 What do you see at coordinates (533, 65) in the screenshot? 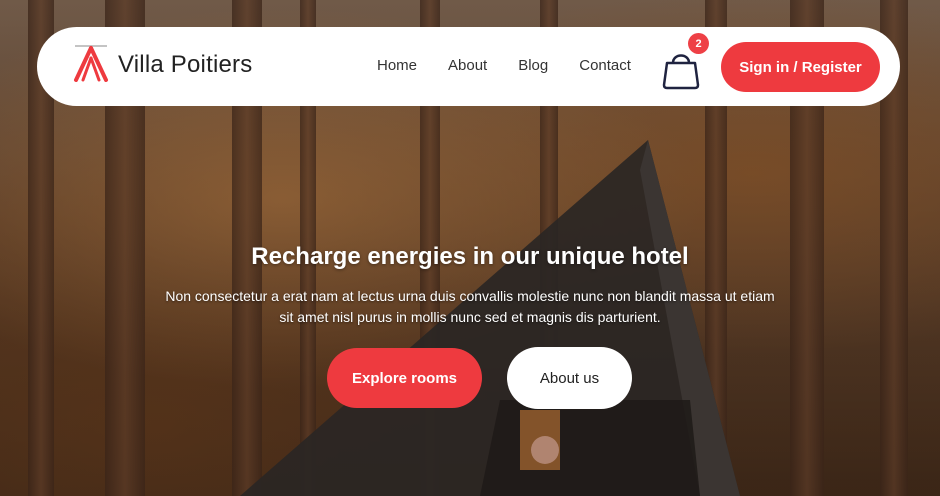
I see `nav-link-blog: Blog` at bounding box center [533, 65].